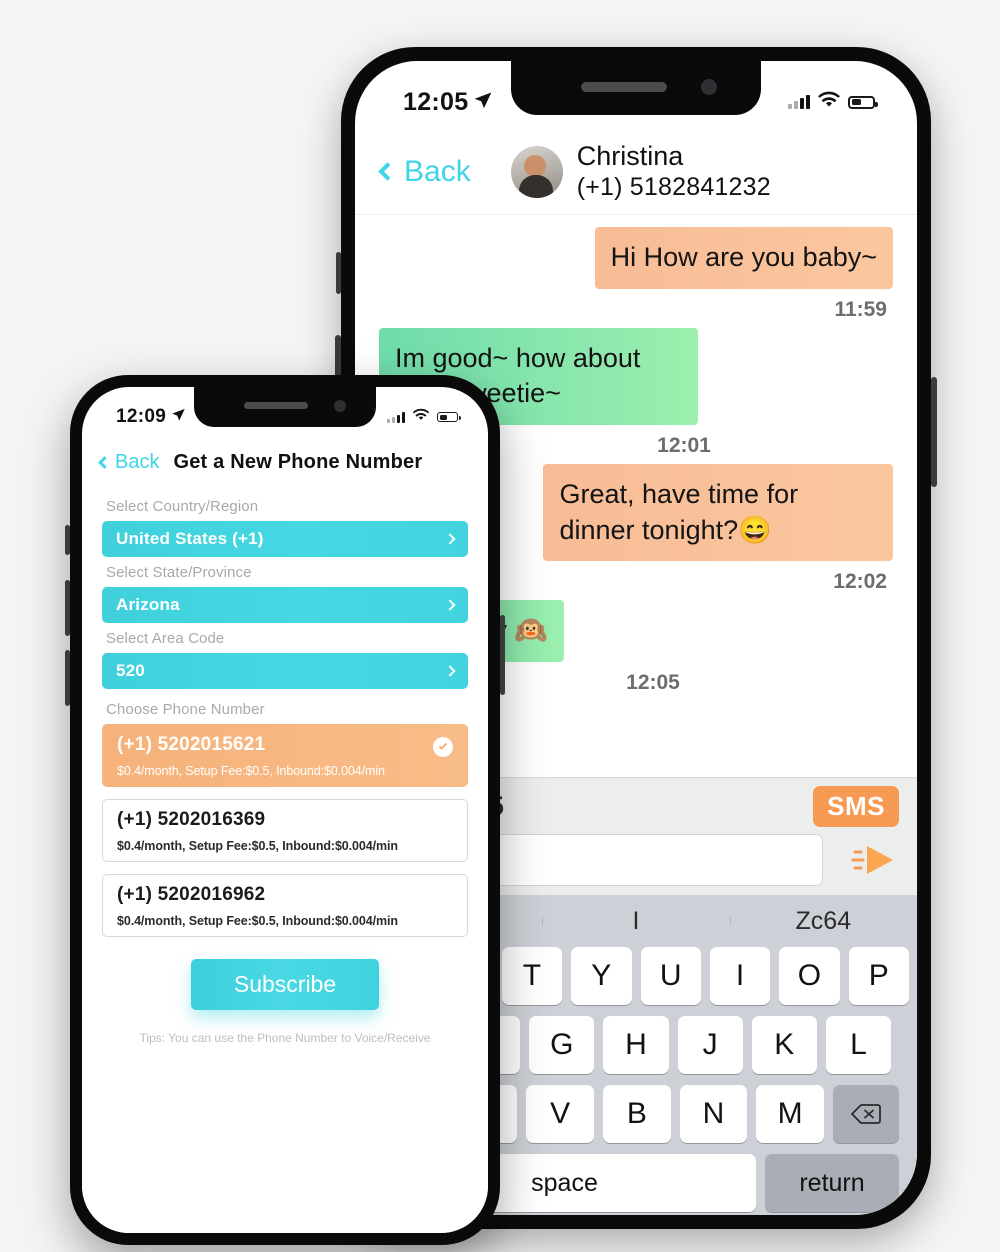 The image size is (1000, 1252). What do you see at coordinates (653, 682) in the screenshot?
I see `message-timestamp: 12:05` at bounding box center [653, 682].